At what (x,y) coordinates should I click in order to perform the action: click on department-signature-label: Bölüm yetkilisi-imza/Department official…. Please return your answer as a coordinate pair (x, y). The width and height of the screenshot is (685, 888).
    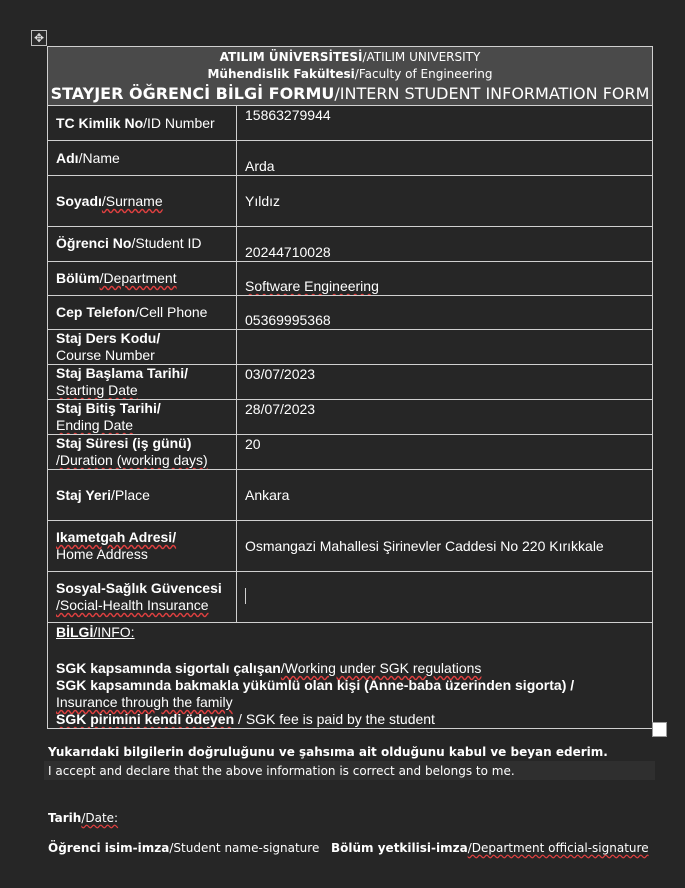
    Looking at the image, I should click on (490, 848).